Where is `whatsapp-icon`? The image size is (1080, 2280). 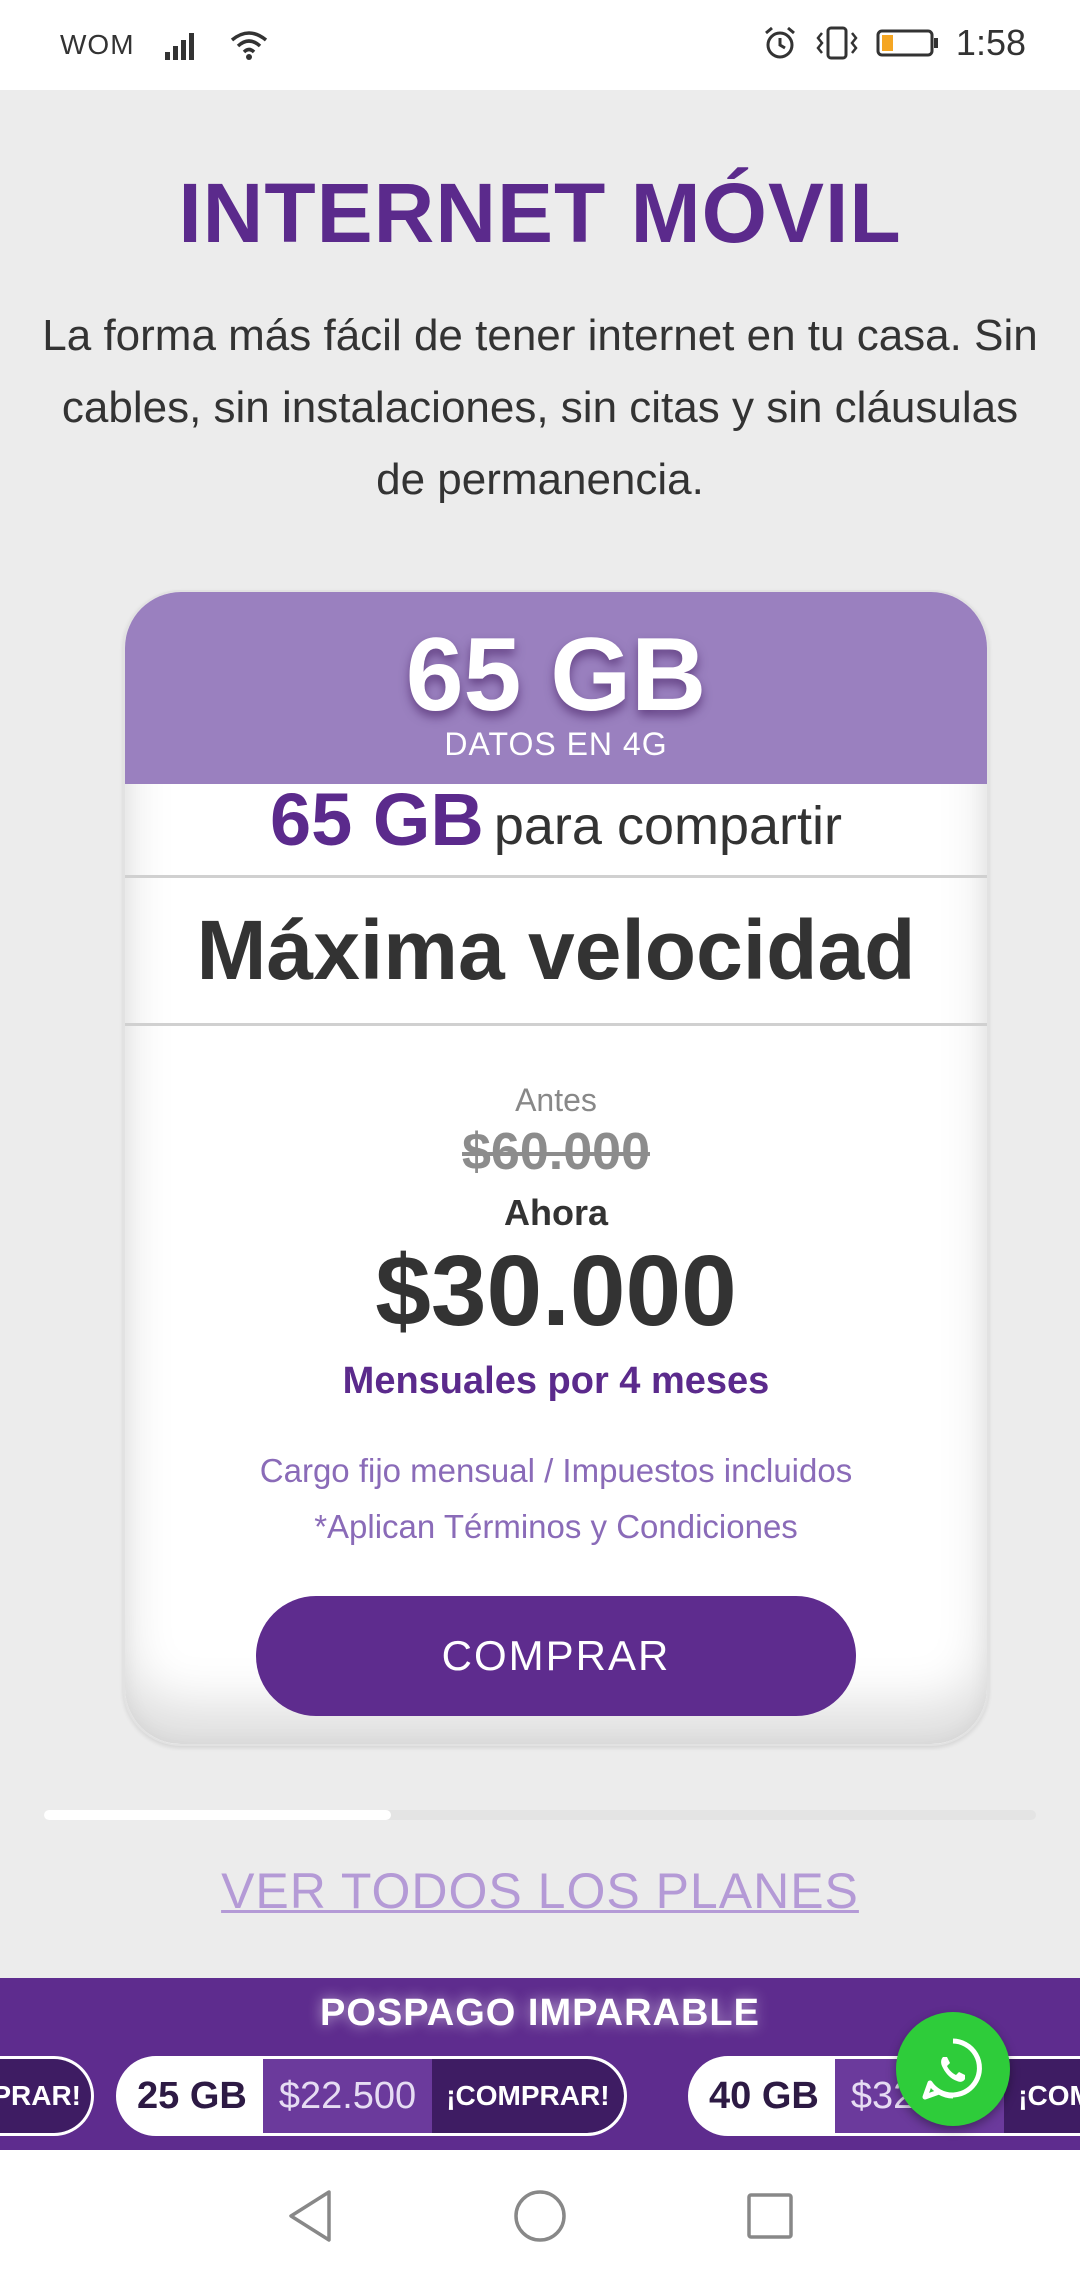 whatsapp-icon is located at coordinates (952, 2069).